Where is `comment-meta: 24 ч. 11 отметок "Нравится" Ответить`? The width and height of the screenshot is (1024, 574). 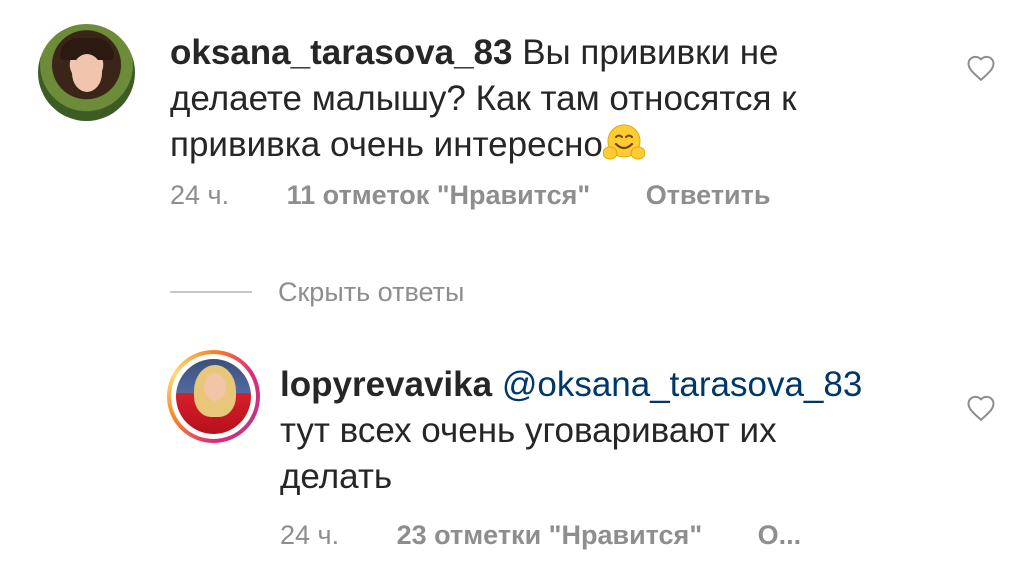 comment-meta: 24 ч. 11 отметок "Нравится" Ответить is located at coordinates (470, 195).